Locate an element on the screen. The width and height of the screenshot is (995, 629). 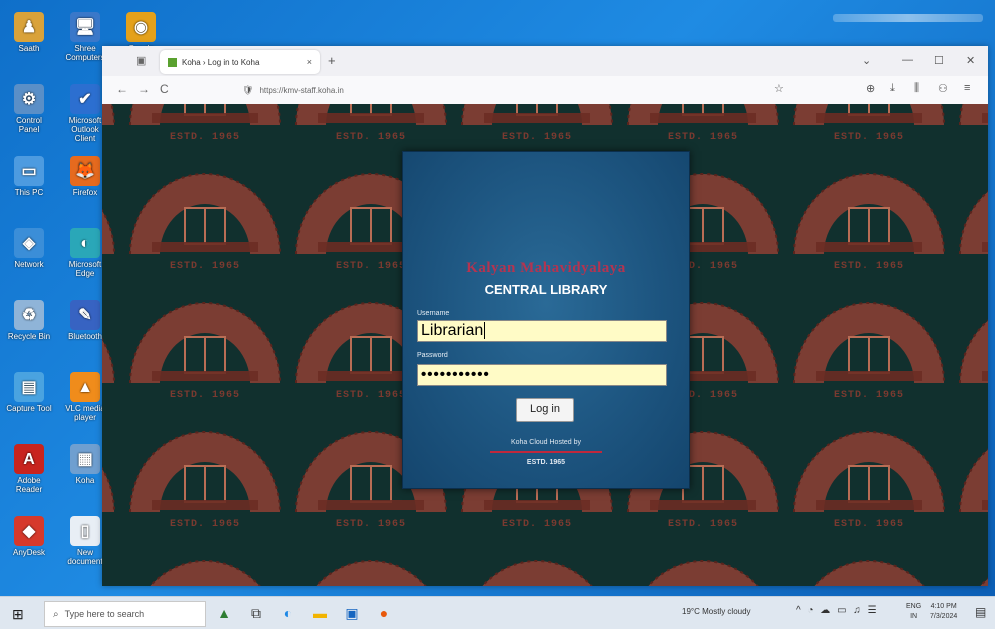
desktop-icon-label: Control Panel is located at coordinates (29, 125).